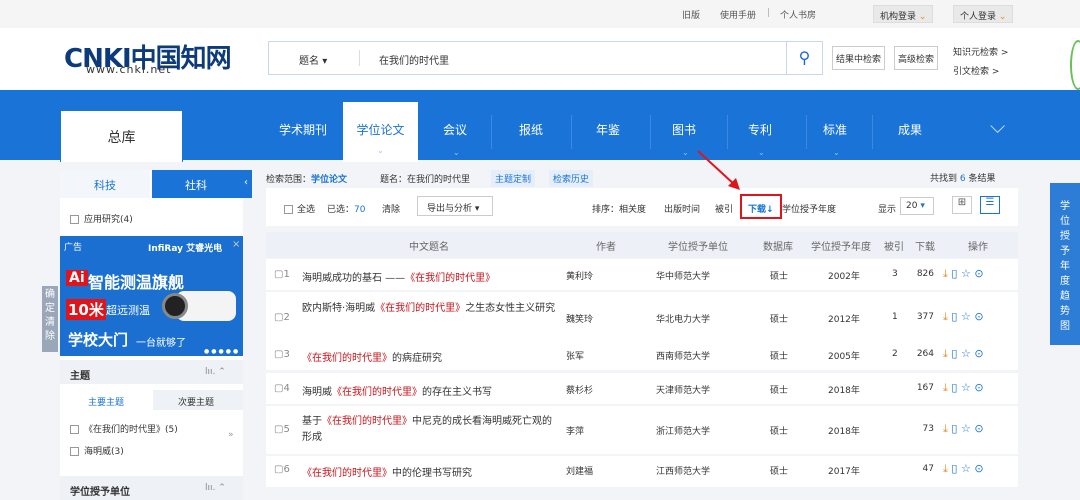 This screenshot has height=500, width=1080. I want to click on subscribe-topic-button: 主题定制, so click(513, 178).